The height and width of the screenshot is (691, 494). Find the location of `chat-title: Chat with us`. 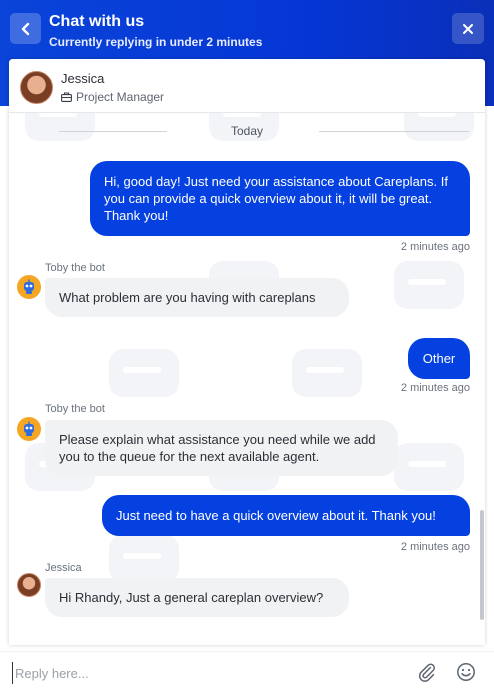

chat-title: Chat with us is located at coordinates (97, 21).